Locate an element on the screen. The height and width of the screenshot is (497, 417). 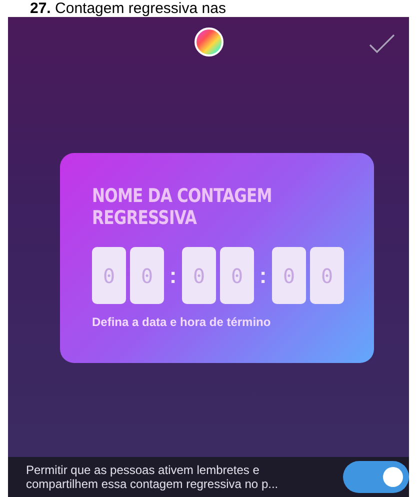
end-date-hint: Defina a data e hora de término is located at coordinates (218, 322).